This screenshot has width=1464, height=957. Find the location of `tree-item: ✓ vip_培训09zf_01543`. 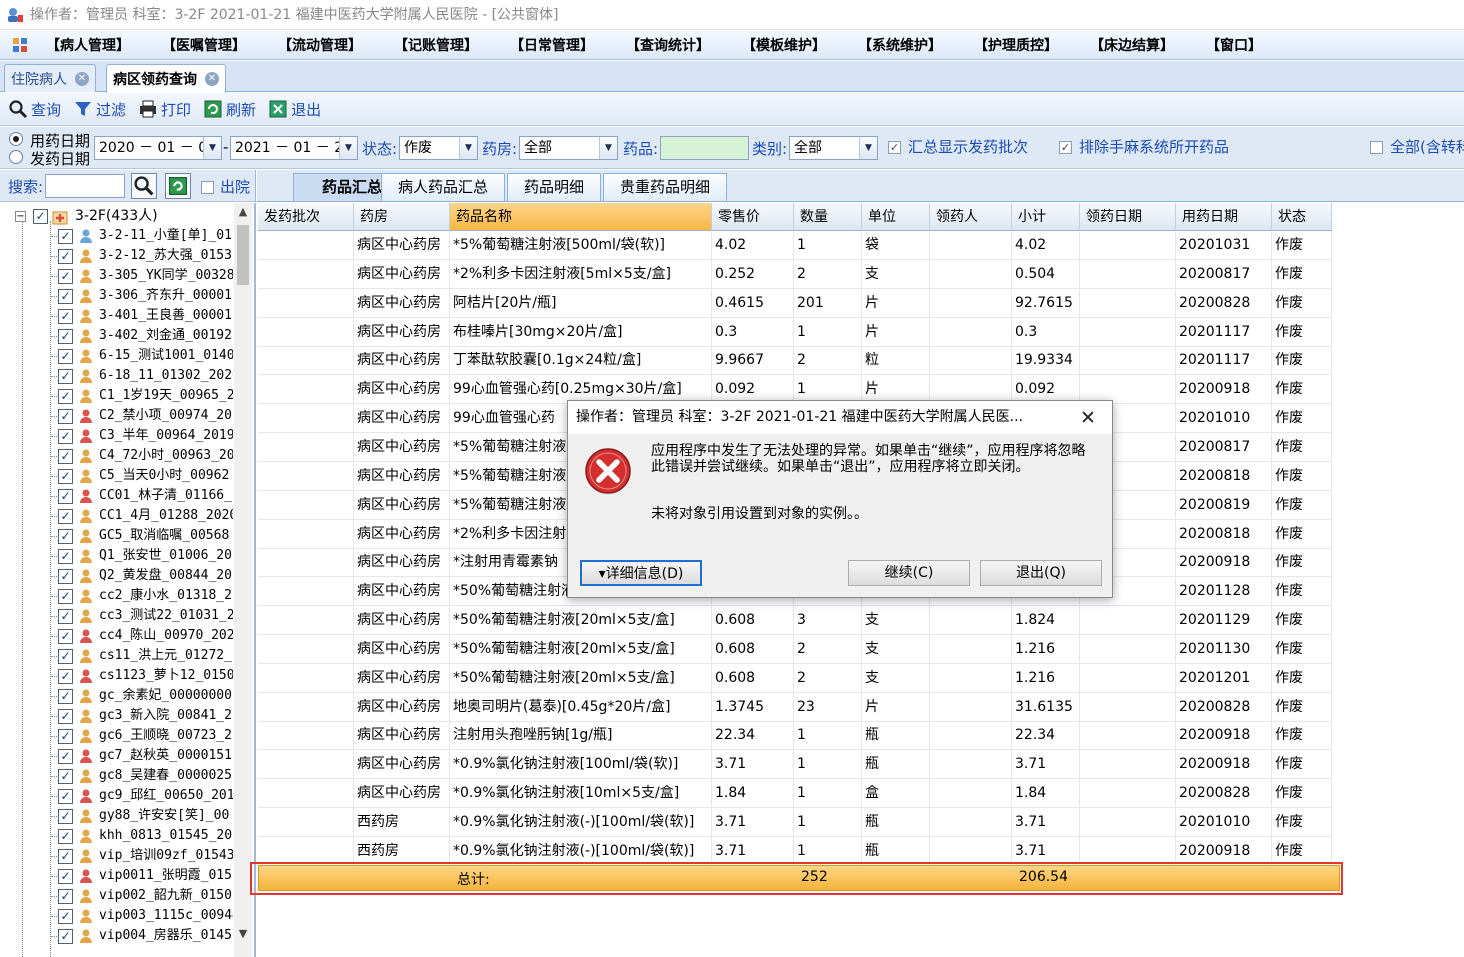

tree-item: ✓ vip_培训09zf_01543 is located at coordinates (117, 856).